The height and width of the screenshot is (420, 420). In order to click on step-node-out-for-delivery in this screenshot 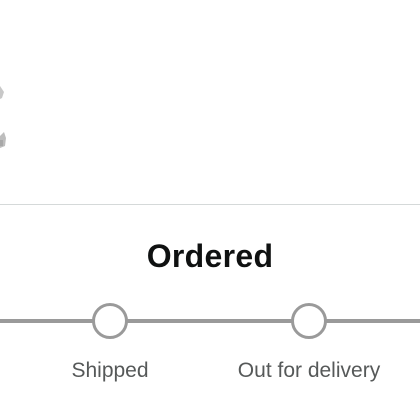, I will do `click(309, 321)`.